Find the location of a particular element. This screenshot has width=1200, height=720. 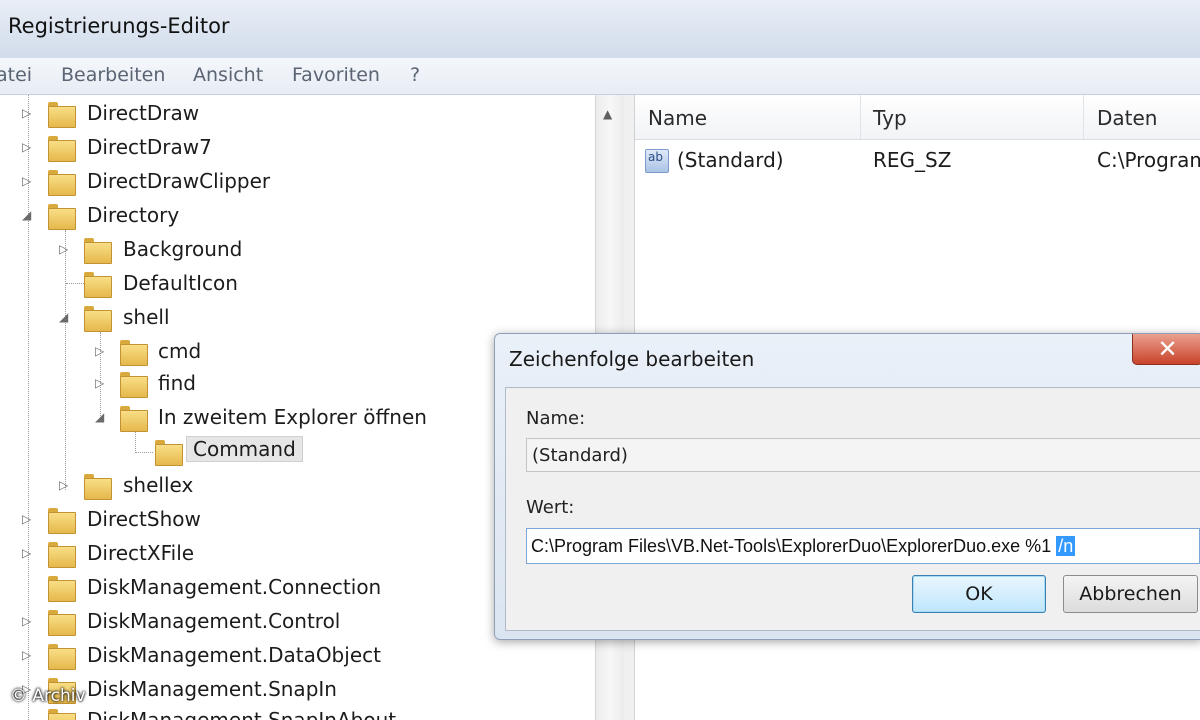

value-name: (Standard) is located at coordinates (730, 160).